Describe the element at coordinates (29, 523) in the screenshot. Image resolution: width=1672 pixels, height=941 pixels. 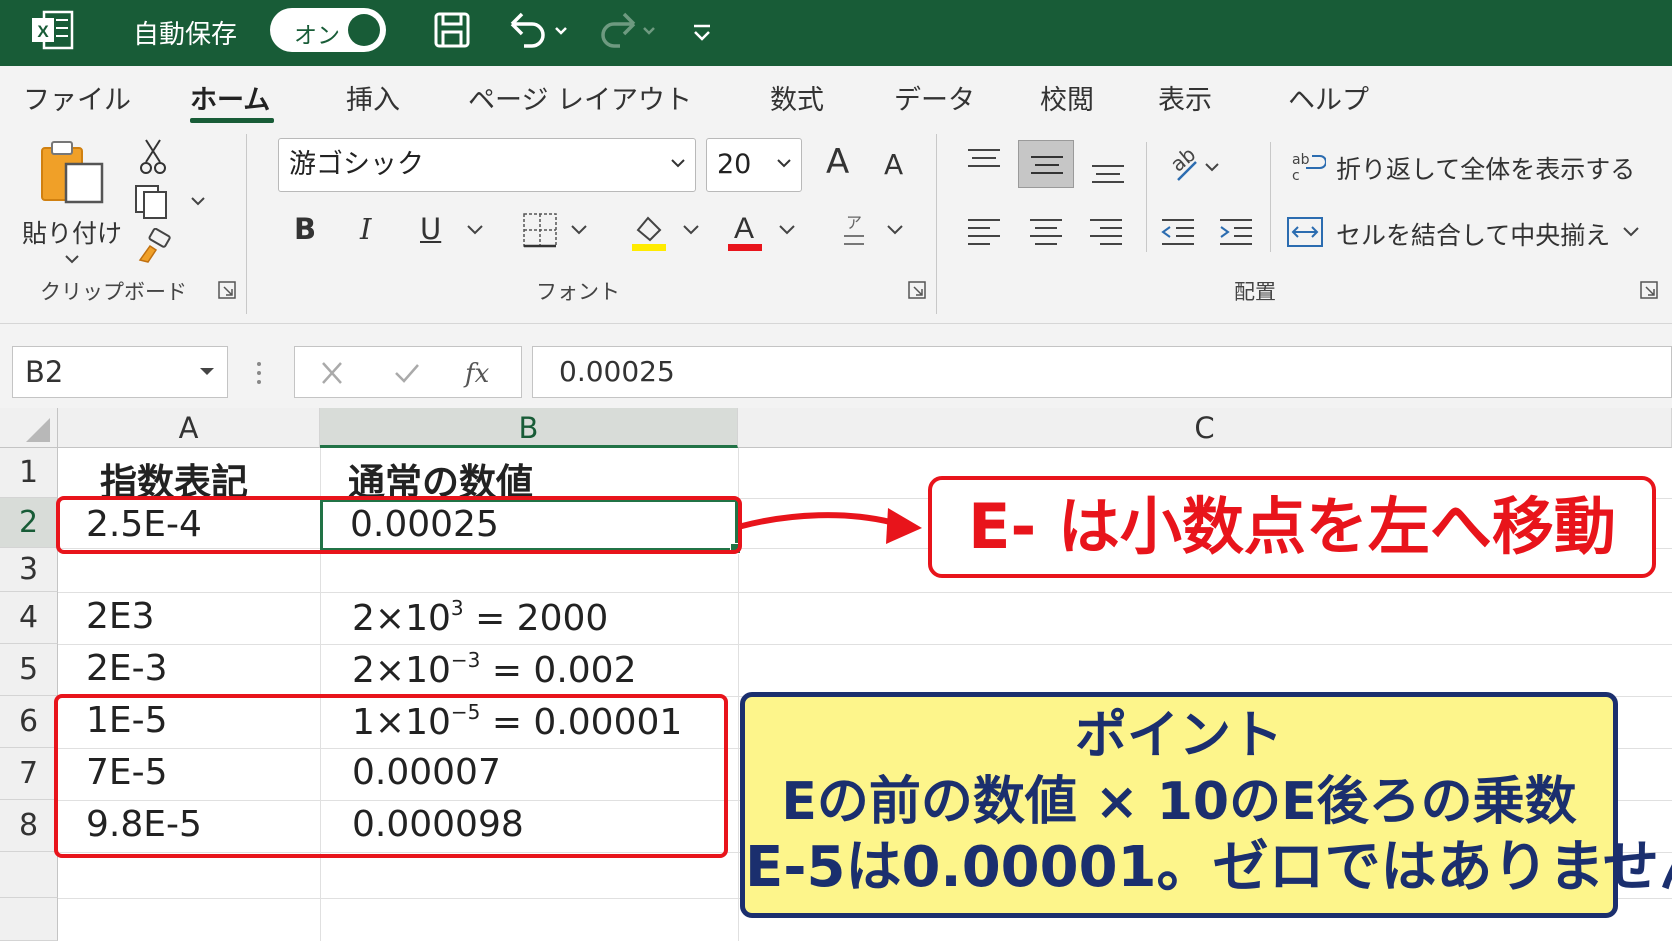
I see `row-header-2: 2` at that location.